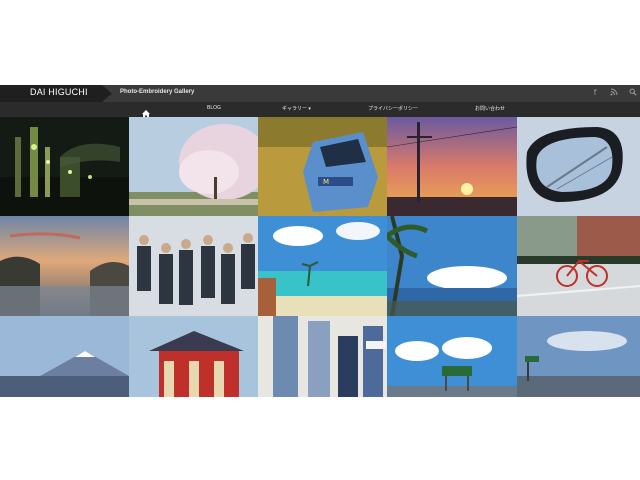 The height and width of the screenshot is (480, 640). Describe the element at coordinates (214, 108) in the screenshot. I see `nav-item-blog: BLOG` at that location.